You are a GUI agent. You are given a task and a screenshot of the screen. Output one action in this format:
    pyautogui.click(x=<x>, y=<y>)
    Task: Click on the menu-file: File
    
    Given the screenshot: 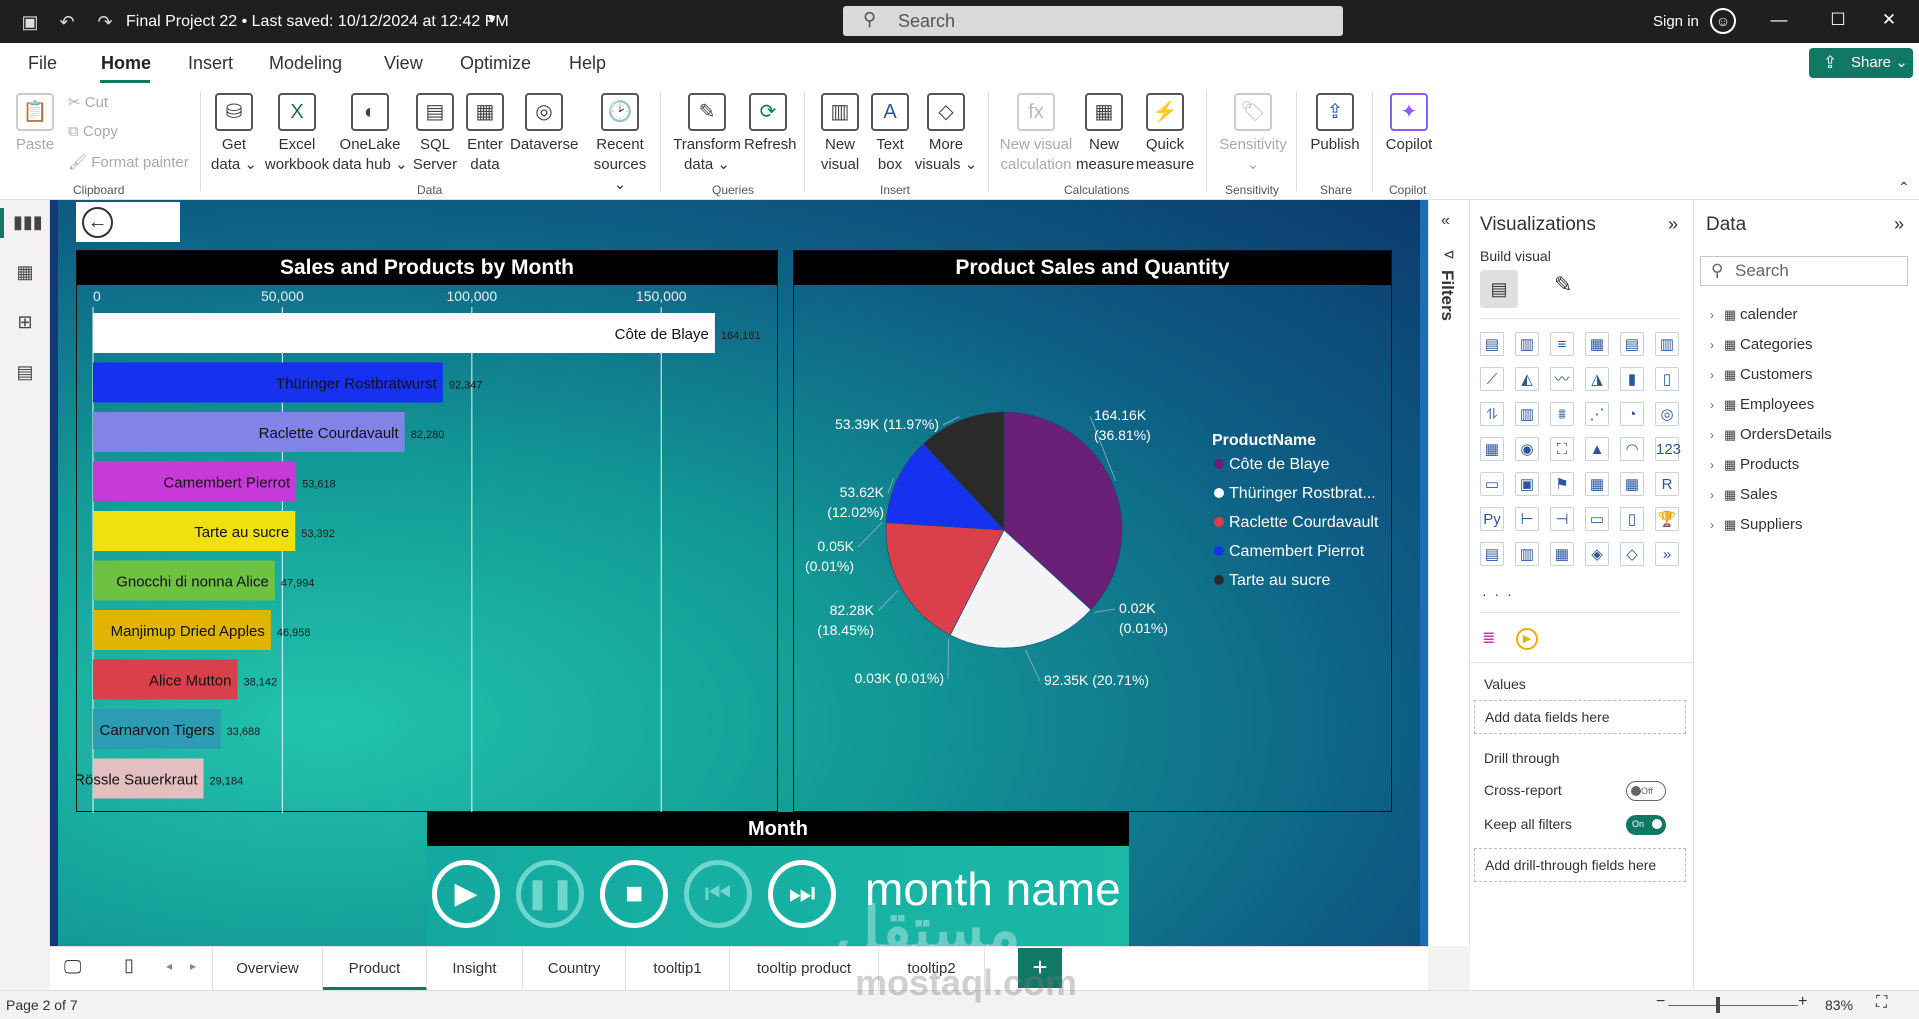 What is the action you would take?
    pyautogui.click(x=42, y=63)
    